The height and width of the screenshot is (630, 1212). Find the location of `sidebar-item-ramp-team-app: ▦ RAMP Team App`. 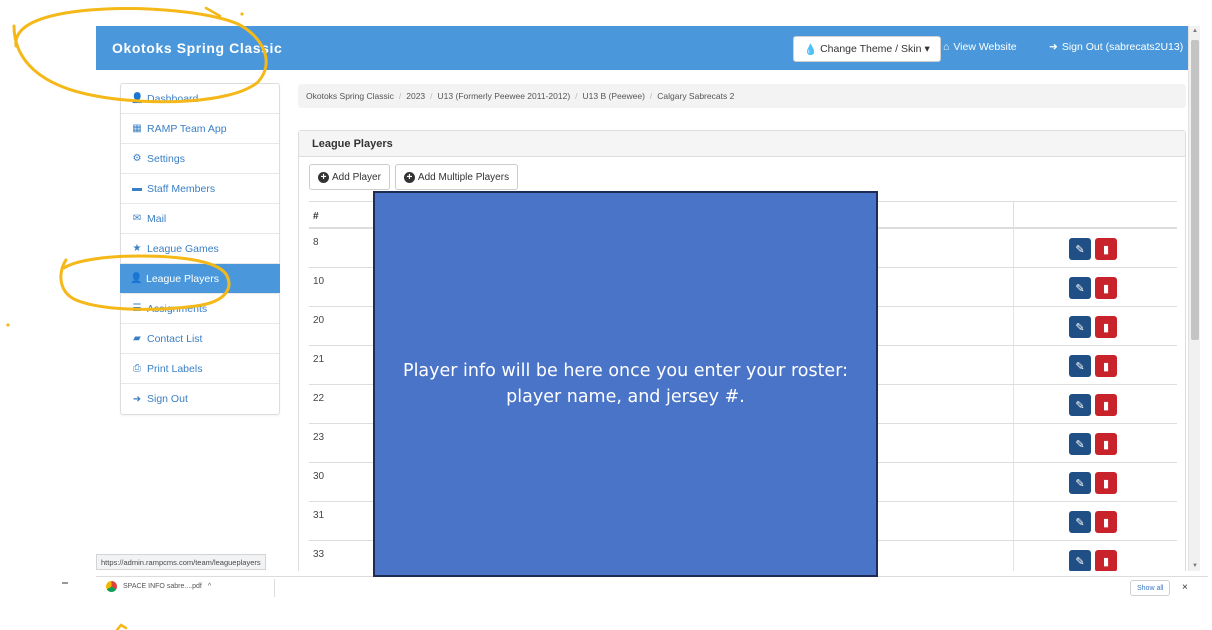

sidebar-item-ramp-team-app: ▦ RAMP Team App is located at coordinates (200, 129).